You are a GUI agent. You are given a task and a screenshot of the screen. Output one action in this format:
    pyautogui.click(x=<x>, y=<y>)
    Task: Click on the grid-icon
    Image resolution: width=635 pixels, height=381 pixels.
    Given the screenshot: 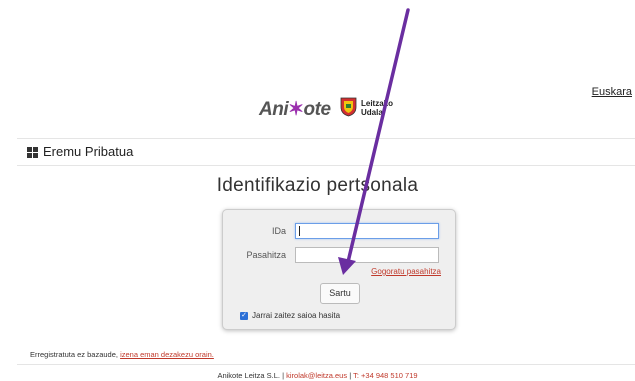 What is the action you would take?
    pyautogui.click(x=32, y=152)
    